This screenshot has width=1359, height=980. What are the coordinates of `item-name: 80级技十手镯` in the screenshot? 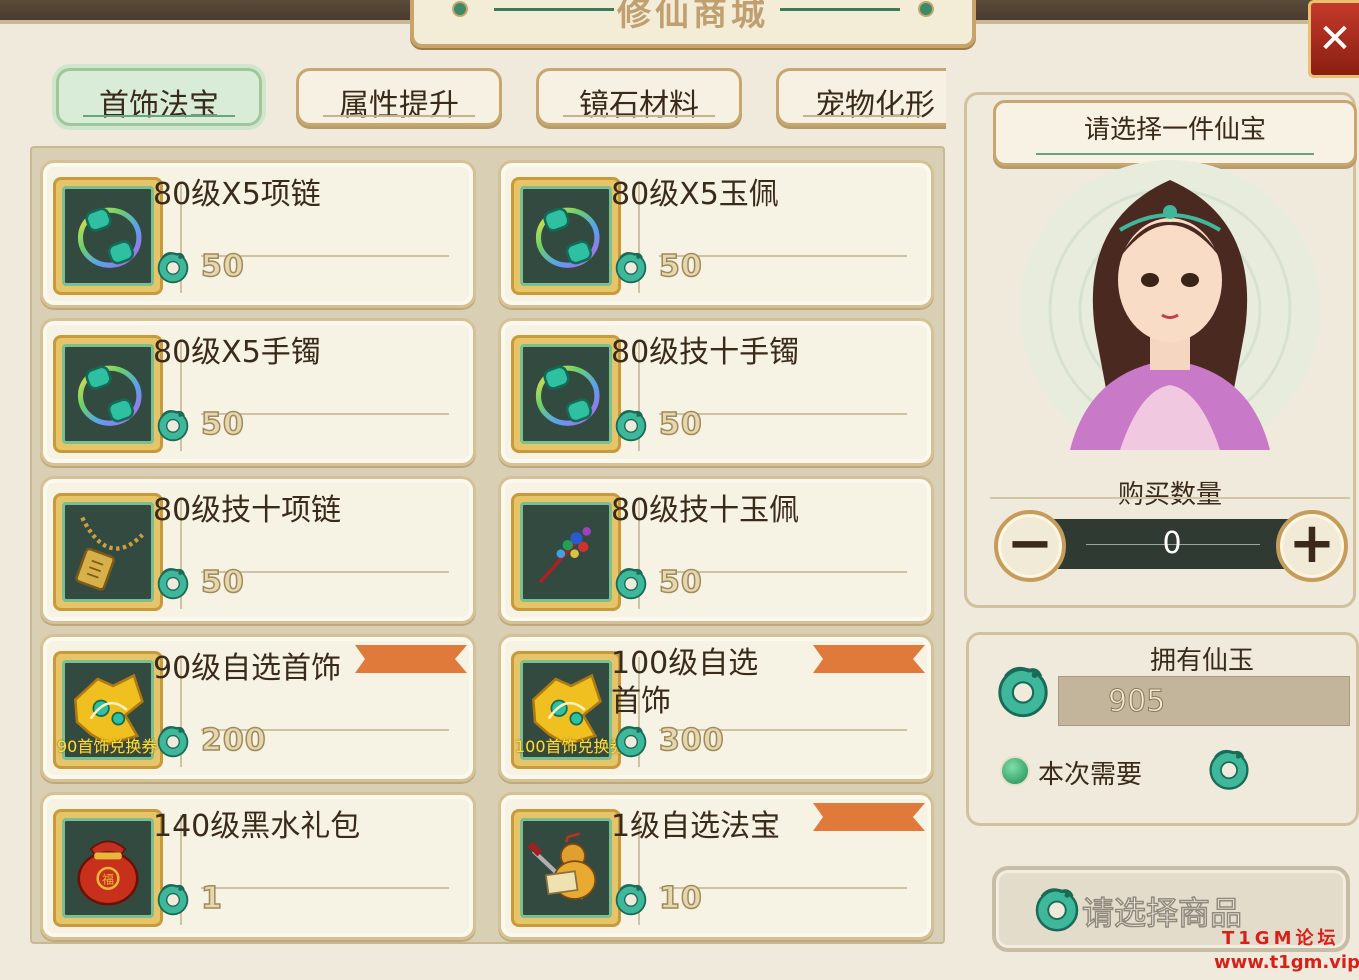 It's located at (705, 352).